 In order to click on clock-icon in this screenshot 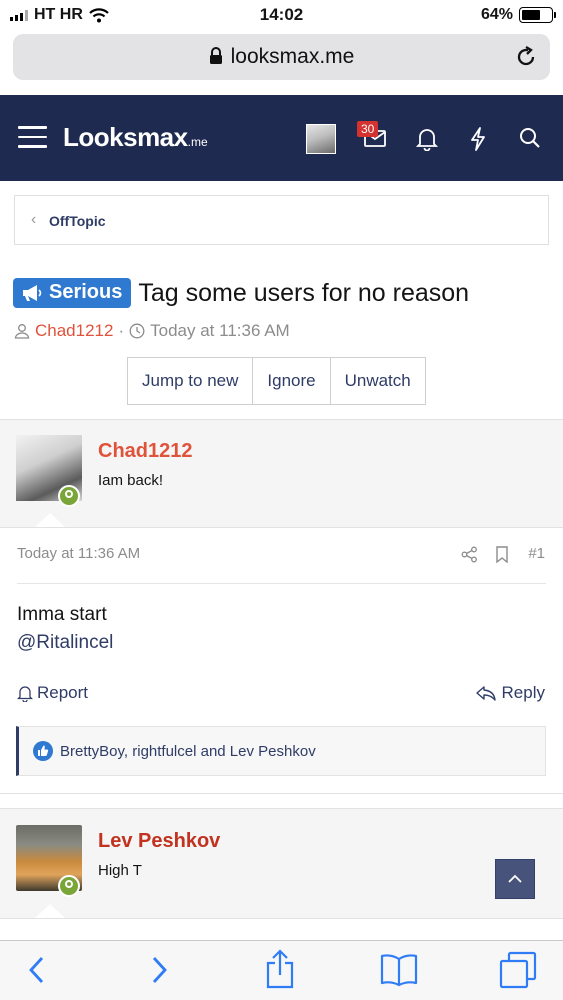, I will do `click(137, 331)`.